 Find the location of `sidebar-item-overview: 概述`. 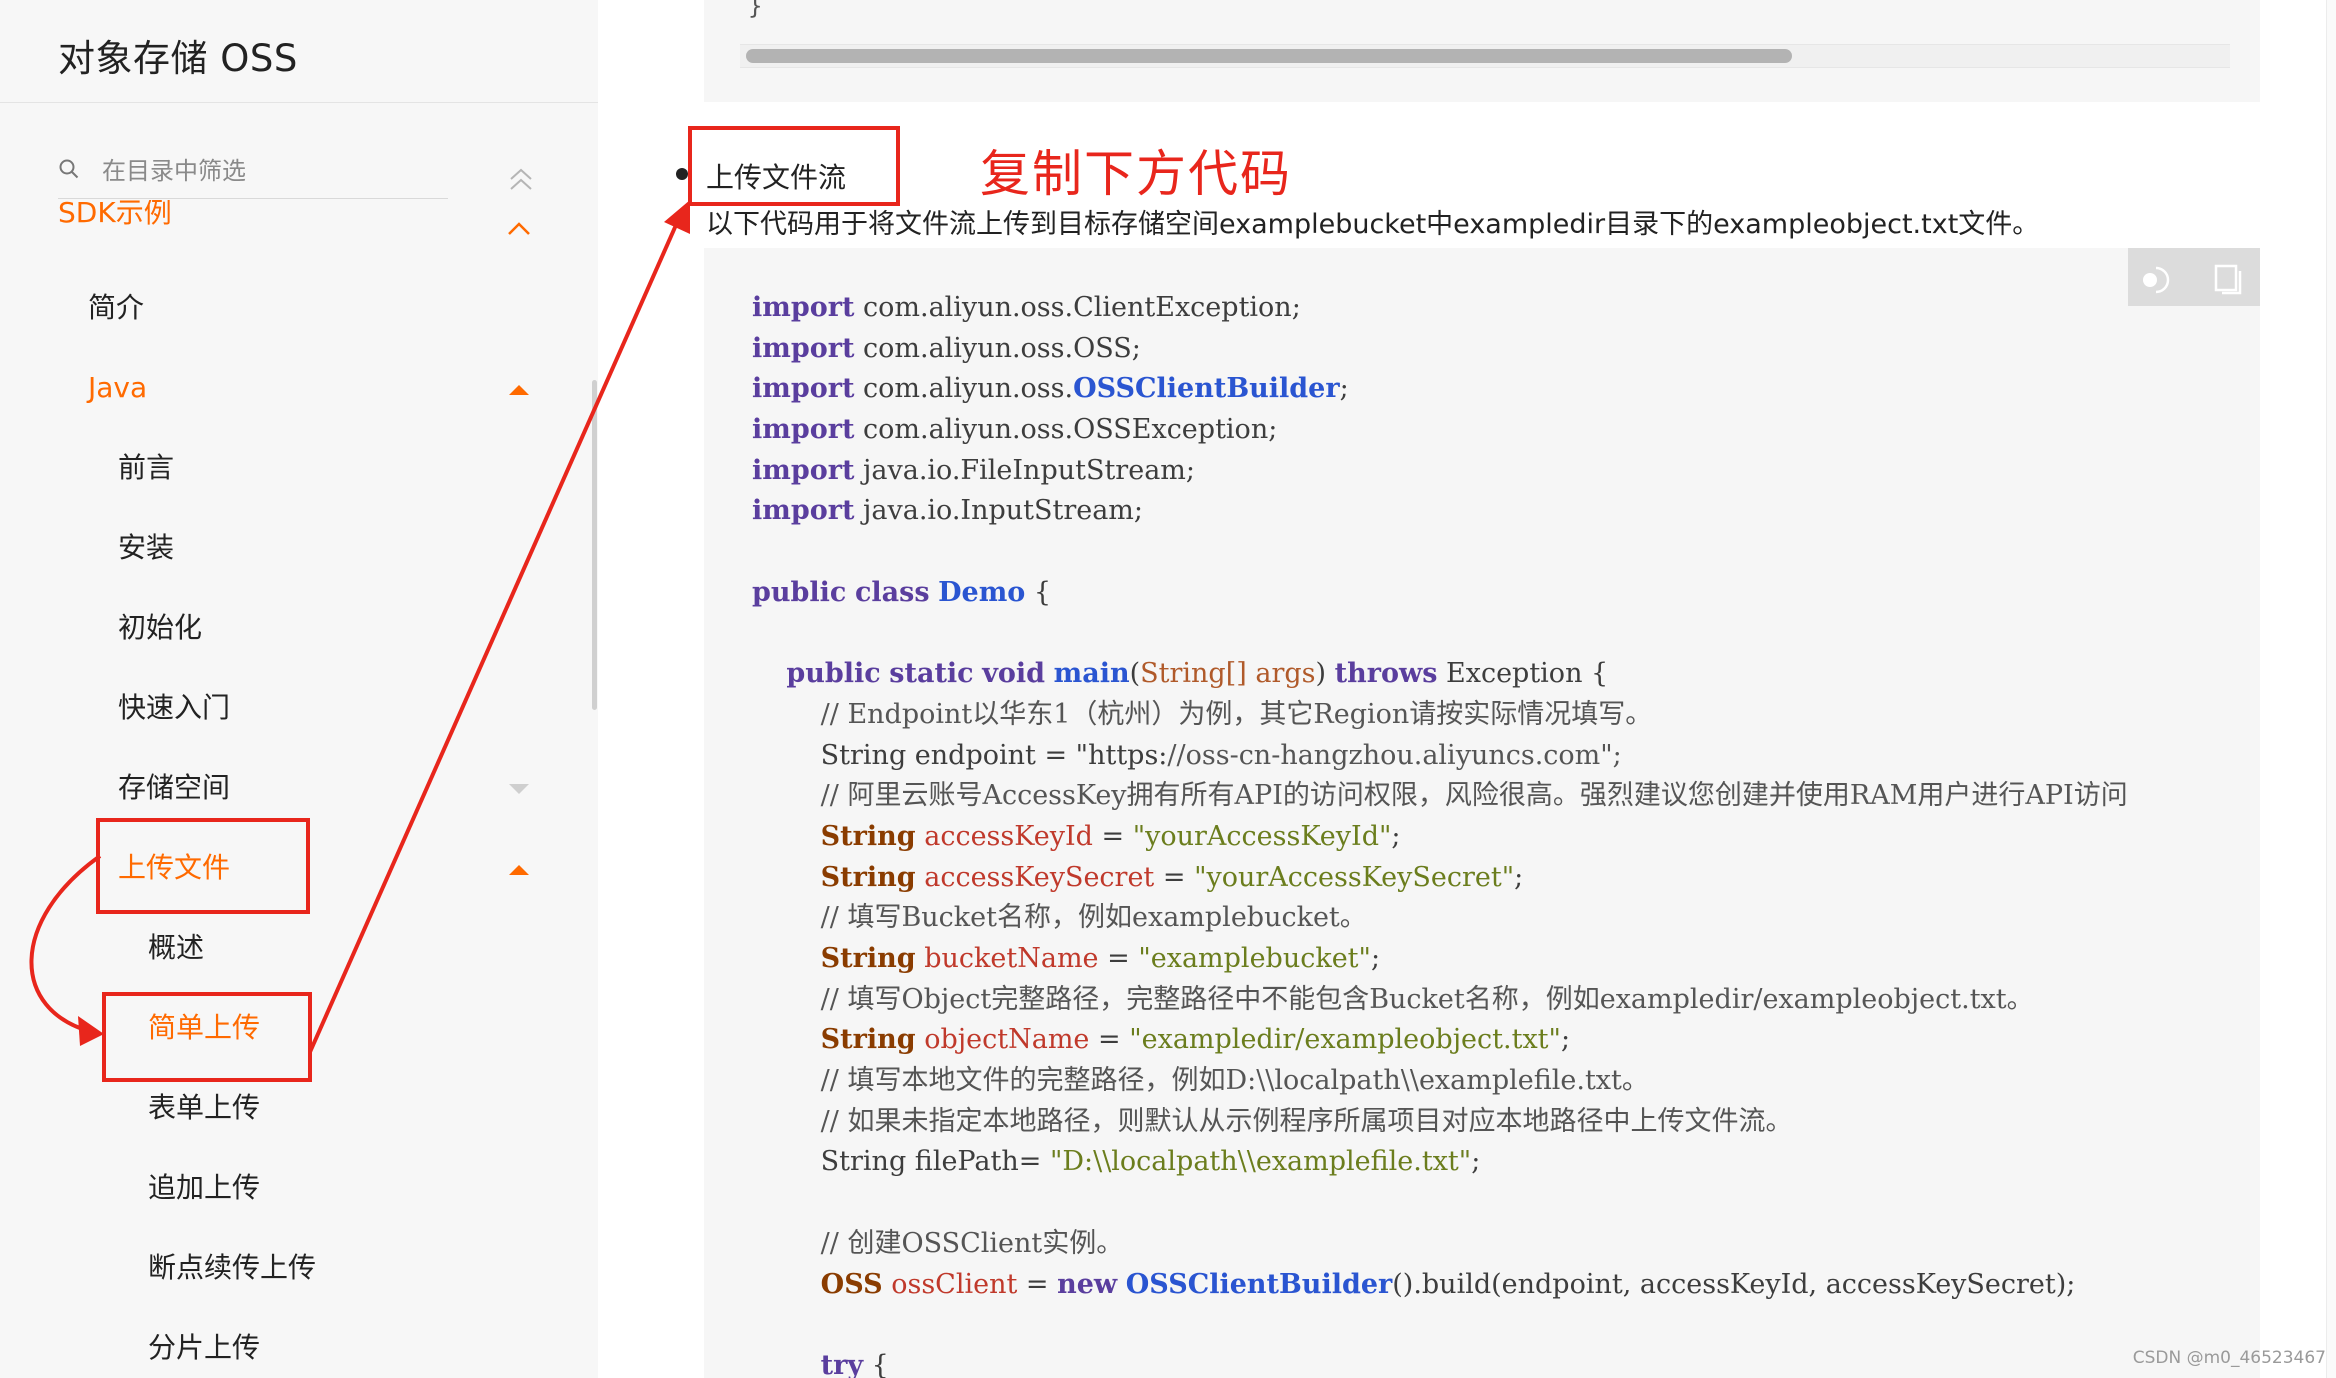

sidebar-item-overview: 概述 is located at coordinates (176, 948).